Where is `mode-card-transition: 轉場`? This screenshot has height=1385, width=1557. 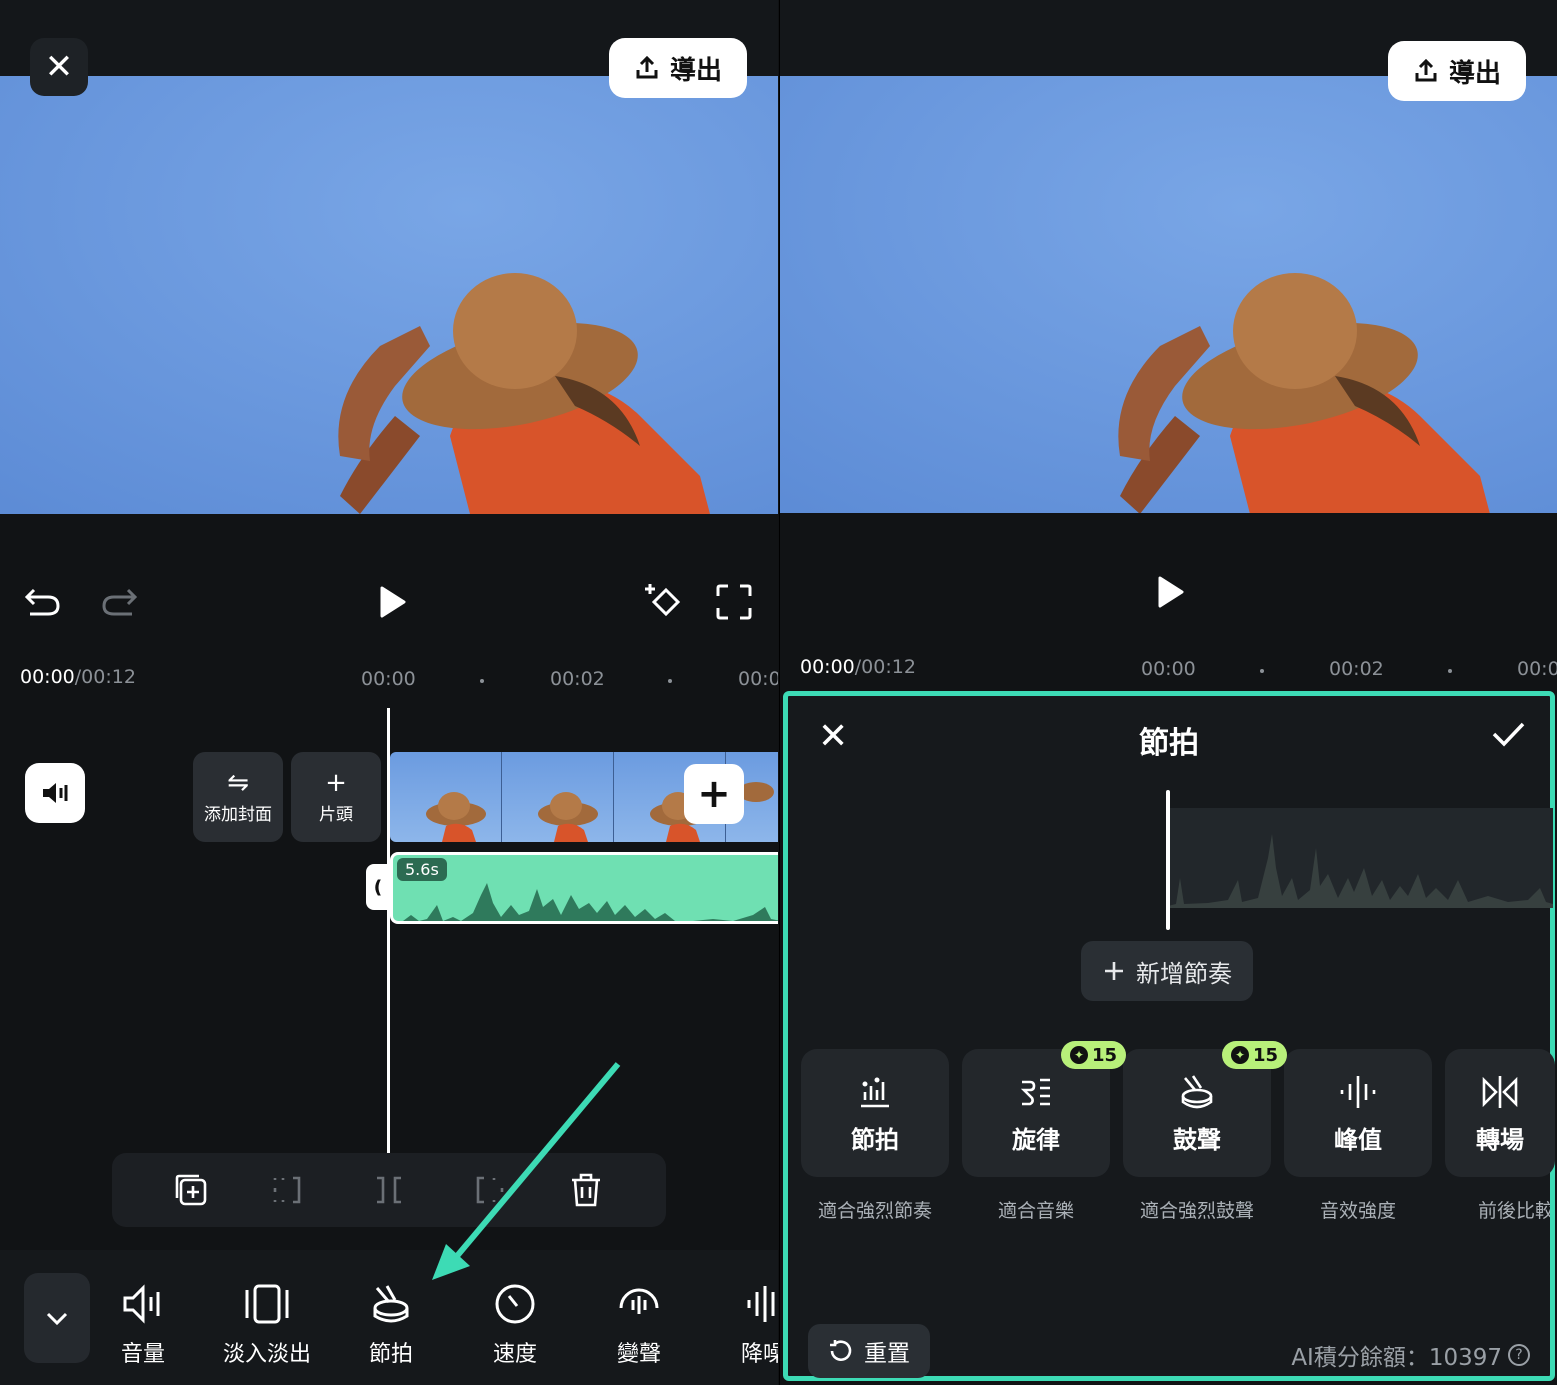
mode-card-transition: 轉場 is located at coordinates (1500, 1113).